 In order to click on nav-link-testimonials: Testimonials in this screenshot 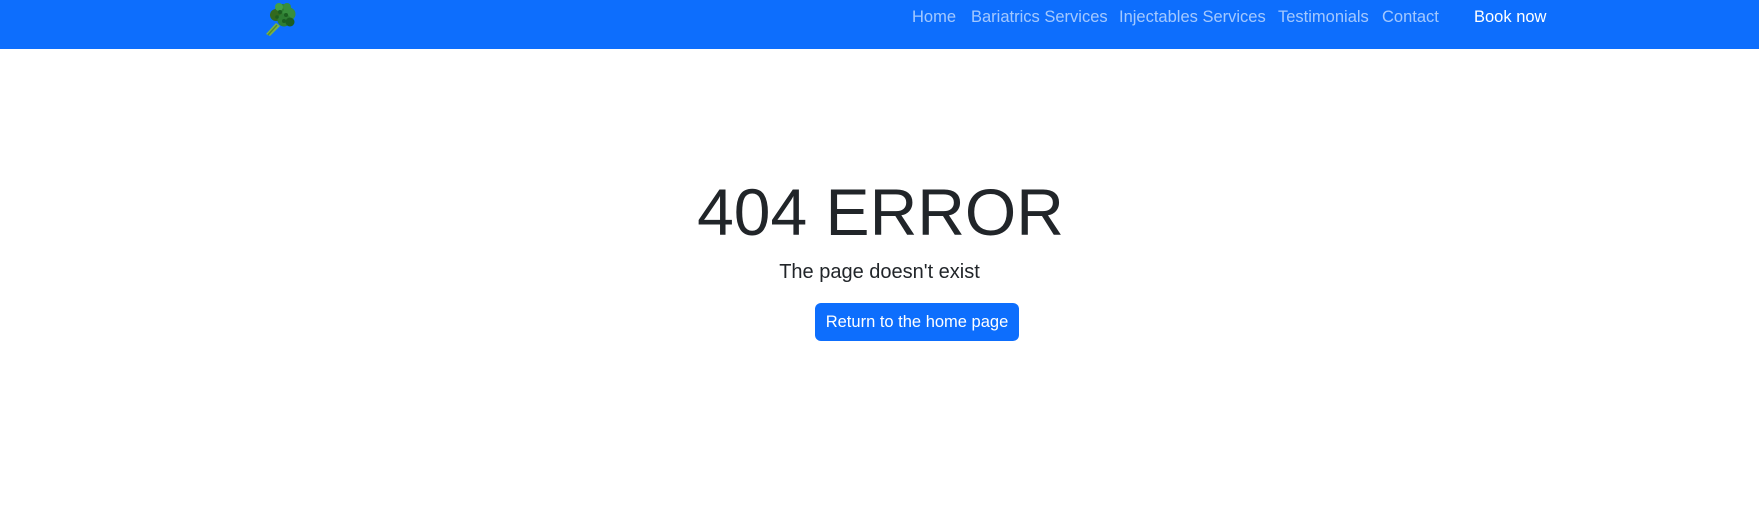, I will do `click(1323, 17)`.